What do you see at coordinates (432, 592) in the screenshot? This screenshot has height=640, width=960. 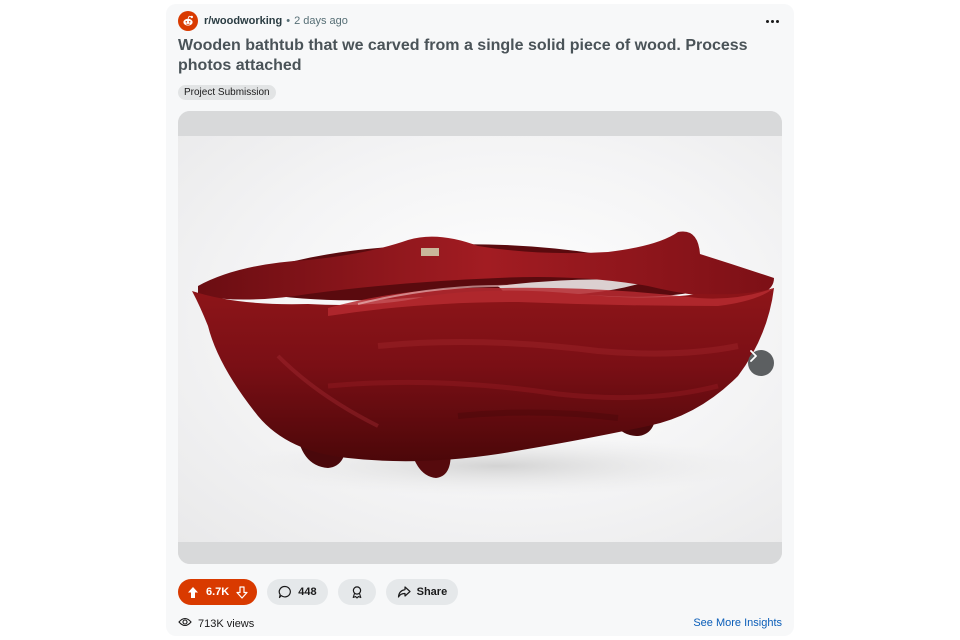 I see `share-label: Share` at bounding box center [432, 592].